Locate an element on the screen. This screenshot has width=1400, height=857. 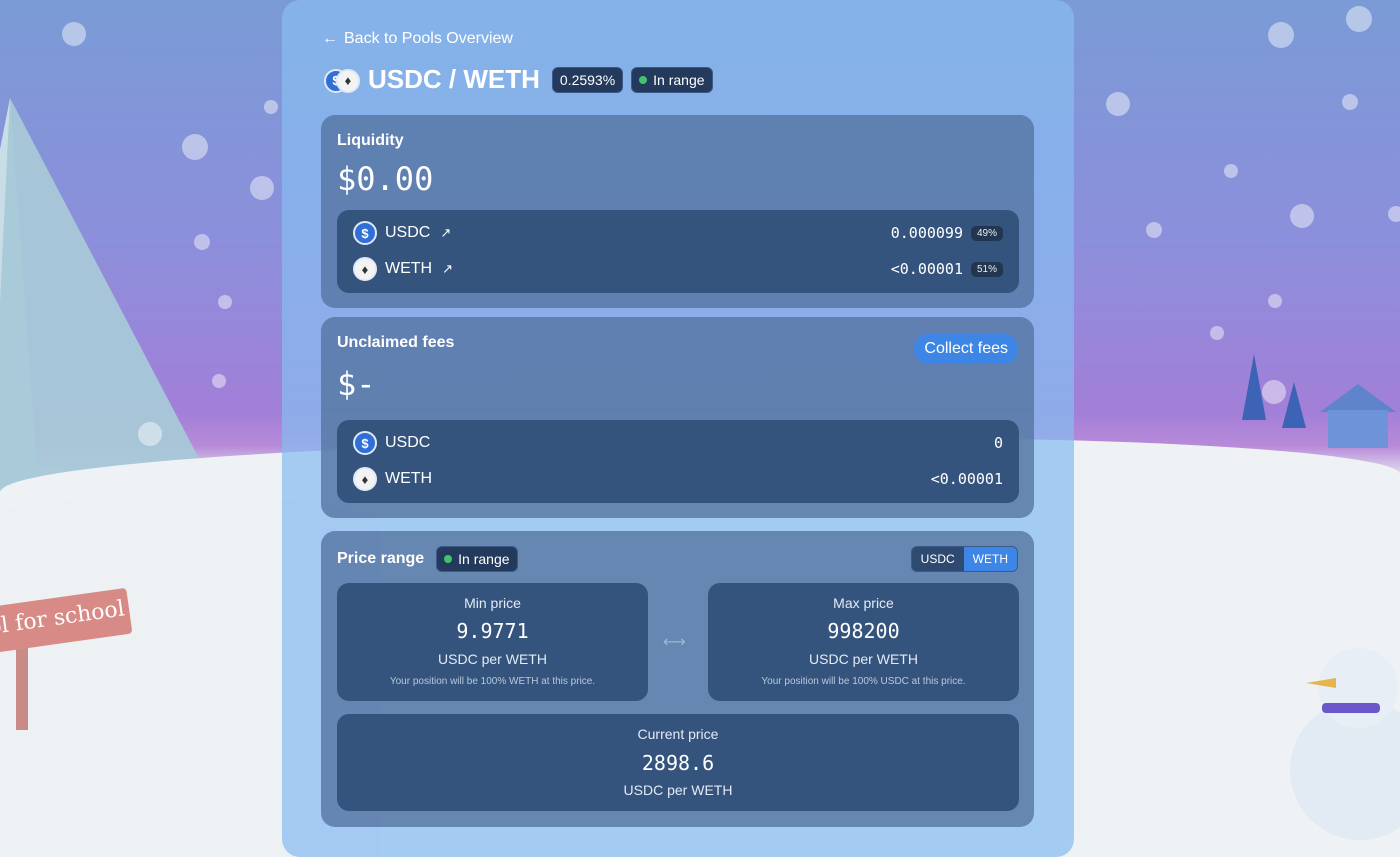
current-price-box: Current price 2898.6 USDC per WETH is located at coordinates (678, 762).